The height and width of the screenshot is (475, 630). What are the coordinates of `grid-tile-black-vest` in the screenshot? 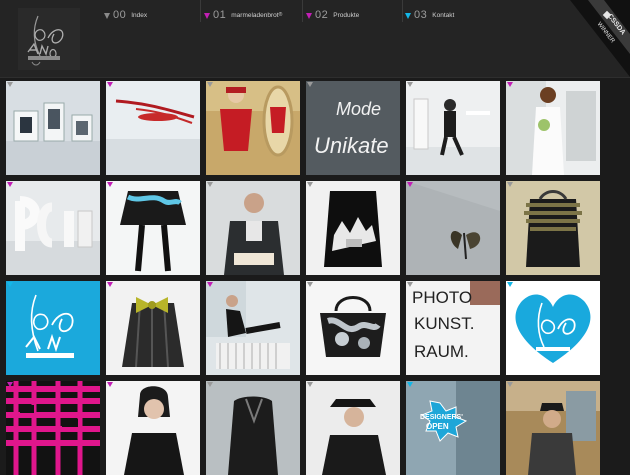 It's located at (253, 428).